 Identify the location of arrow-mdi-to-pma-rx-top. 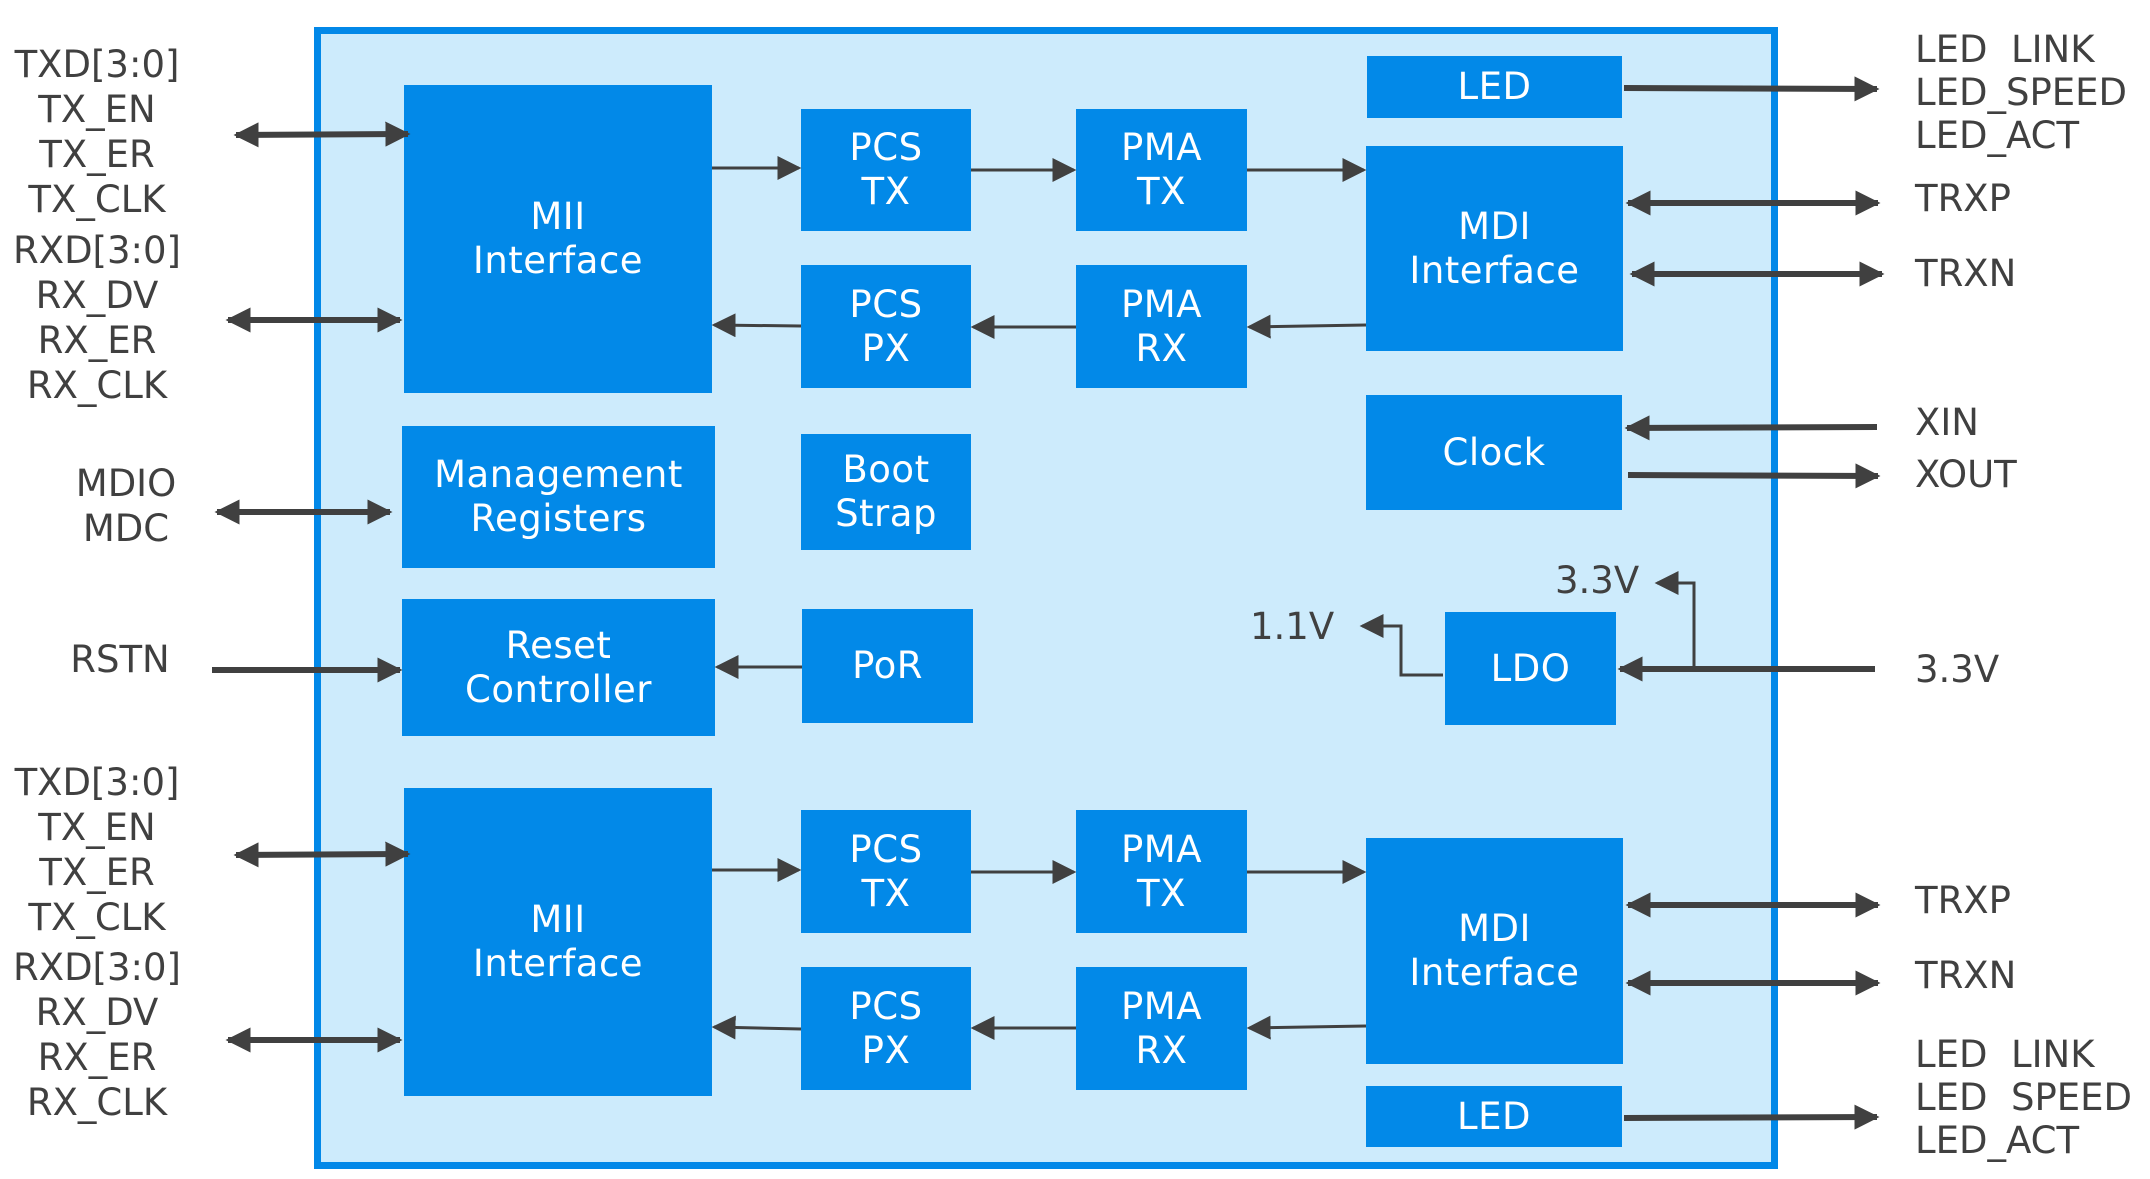
(1306, 326).